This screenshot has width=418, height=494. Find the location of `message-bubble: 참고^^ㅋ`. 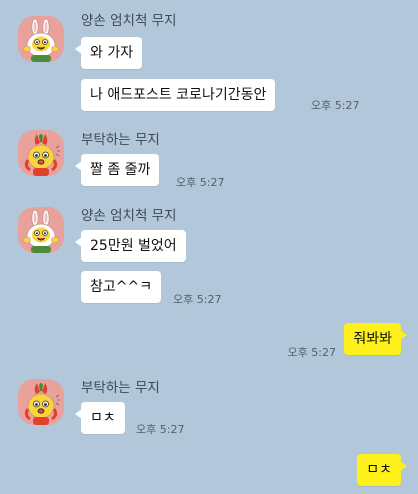

message-bubble: 참고^^ㅋ is located at coordinates (121, 287).